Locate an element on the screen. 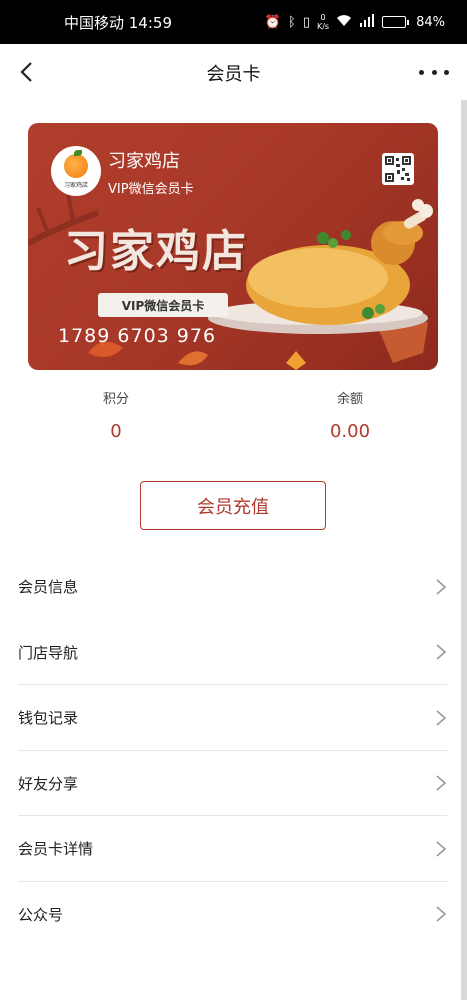 The width and height of the screenshot is (467, 1000). card-type: VIP微信会员卡 is located at coordinates (151, 189).